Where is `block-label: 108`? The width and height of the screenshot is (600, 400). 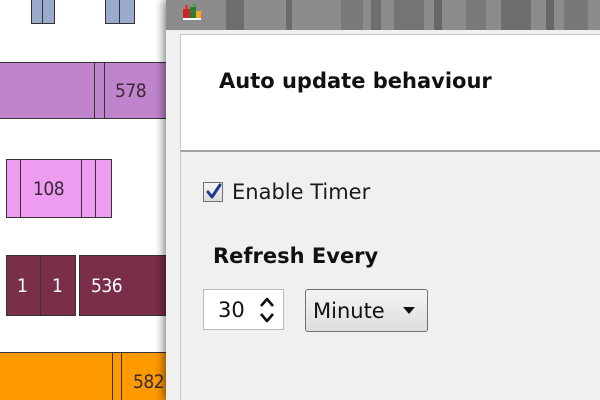 block-label: 108 is located at coordinates (49, 188).